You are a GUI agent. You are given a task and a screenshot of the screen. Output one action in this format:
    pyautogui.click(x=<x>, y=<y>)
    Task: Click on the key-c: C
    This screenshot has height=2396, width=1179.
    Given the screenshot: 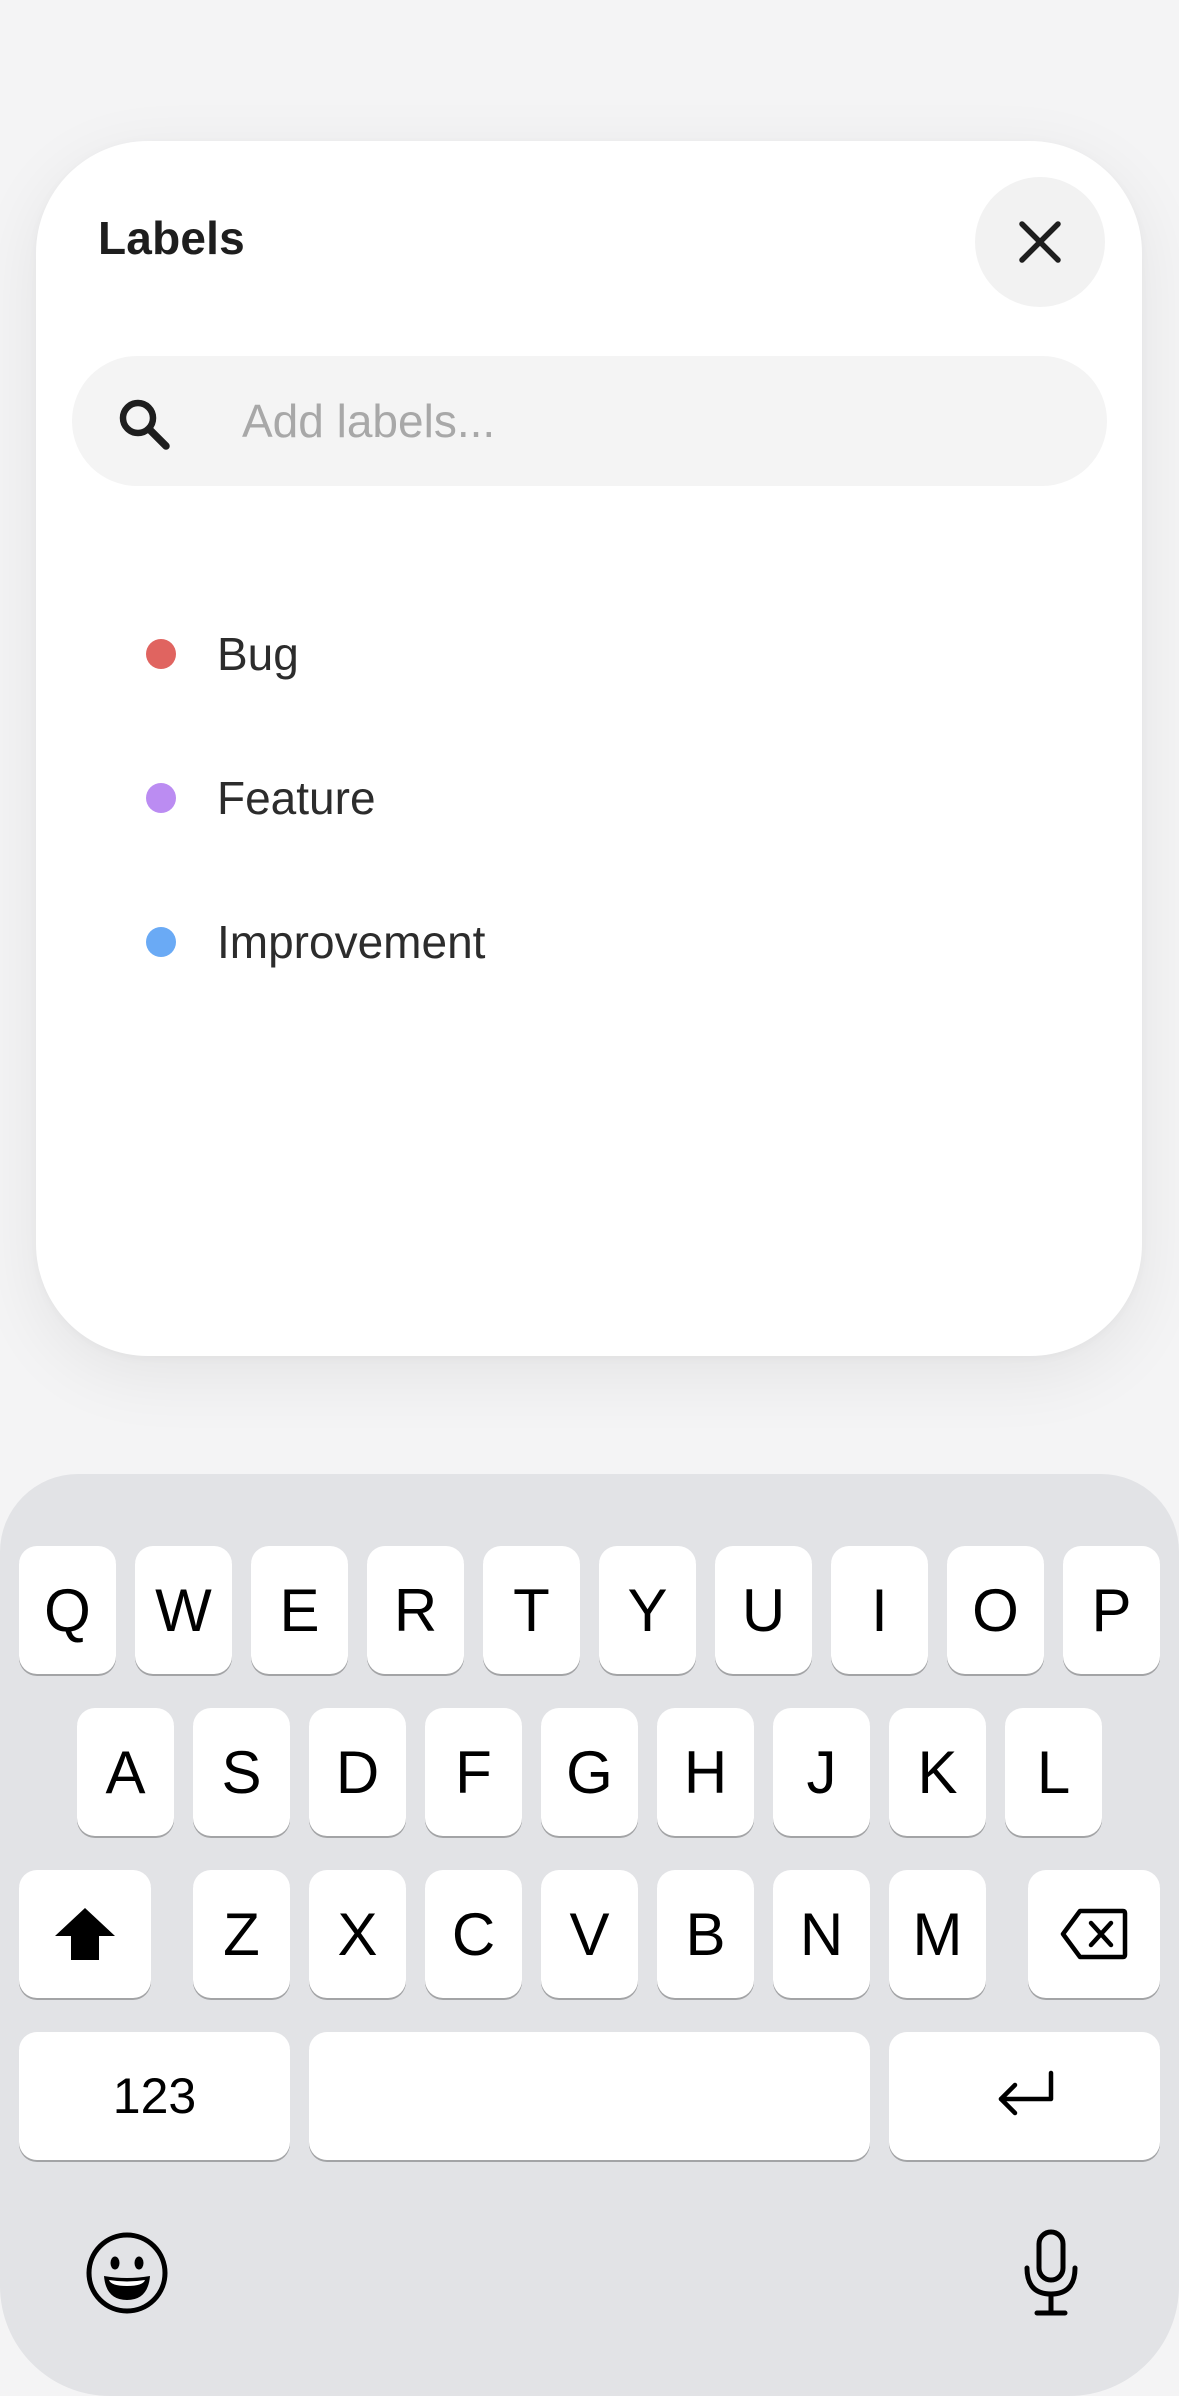 What is the action you would take?
    pyautogui.click(x=473, y=1934)
    